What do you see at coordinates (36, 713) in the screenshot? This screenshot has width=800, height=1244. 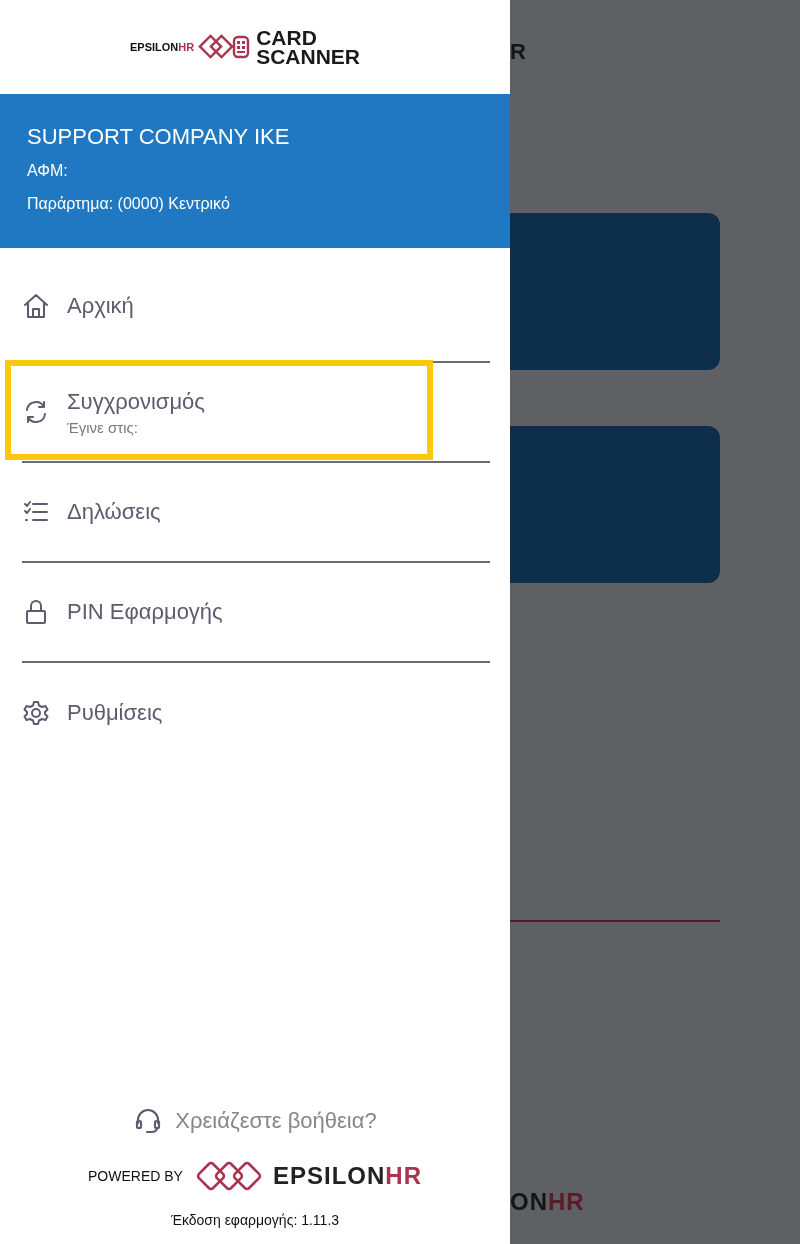 I see `settings-icon` at bounding box center [36, 713].